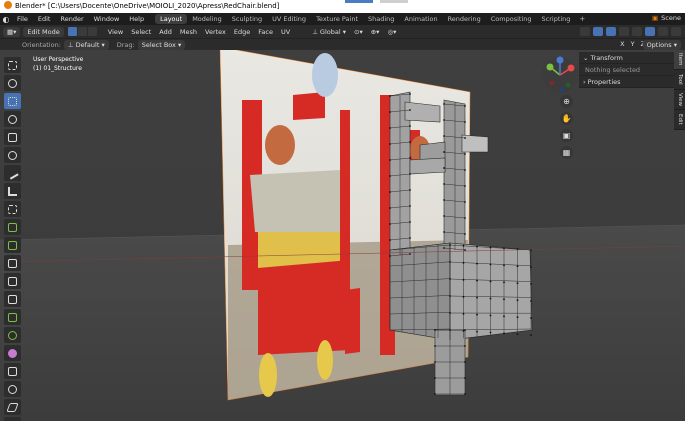 This screenshot has height=421, width=685. Describe the element at coordinates (86, 44) in the screenshot. I see `orientation-dropdown: ⊥ Default ▾` at that location.